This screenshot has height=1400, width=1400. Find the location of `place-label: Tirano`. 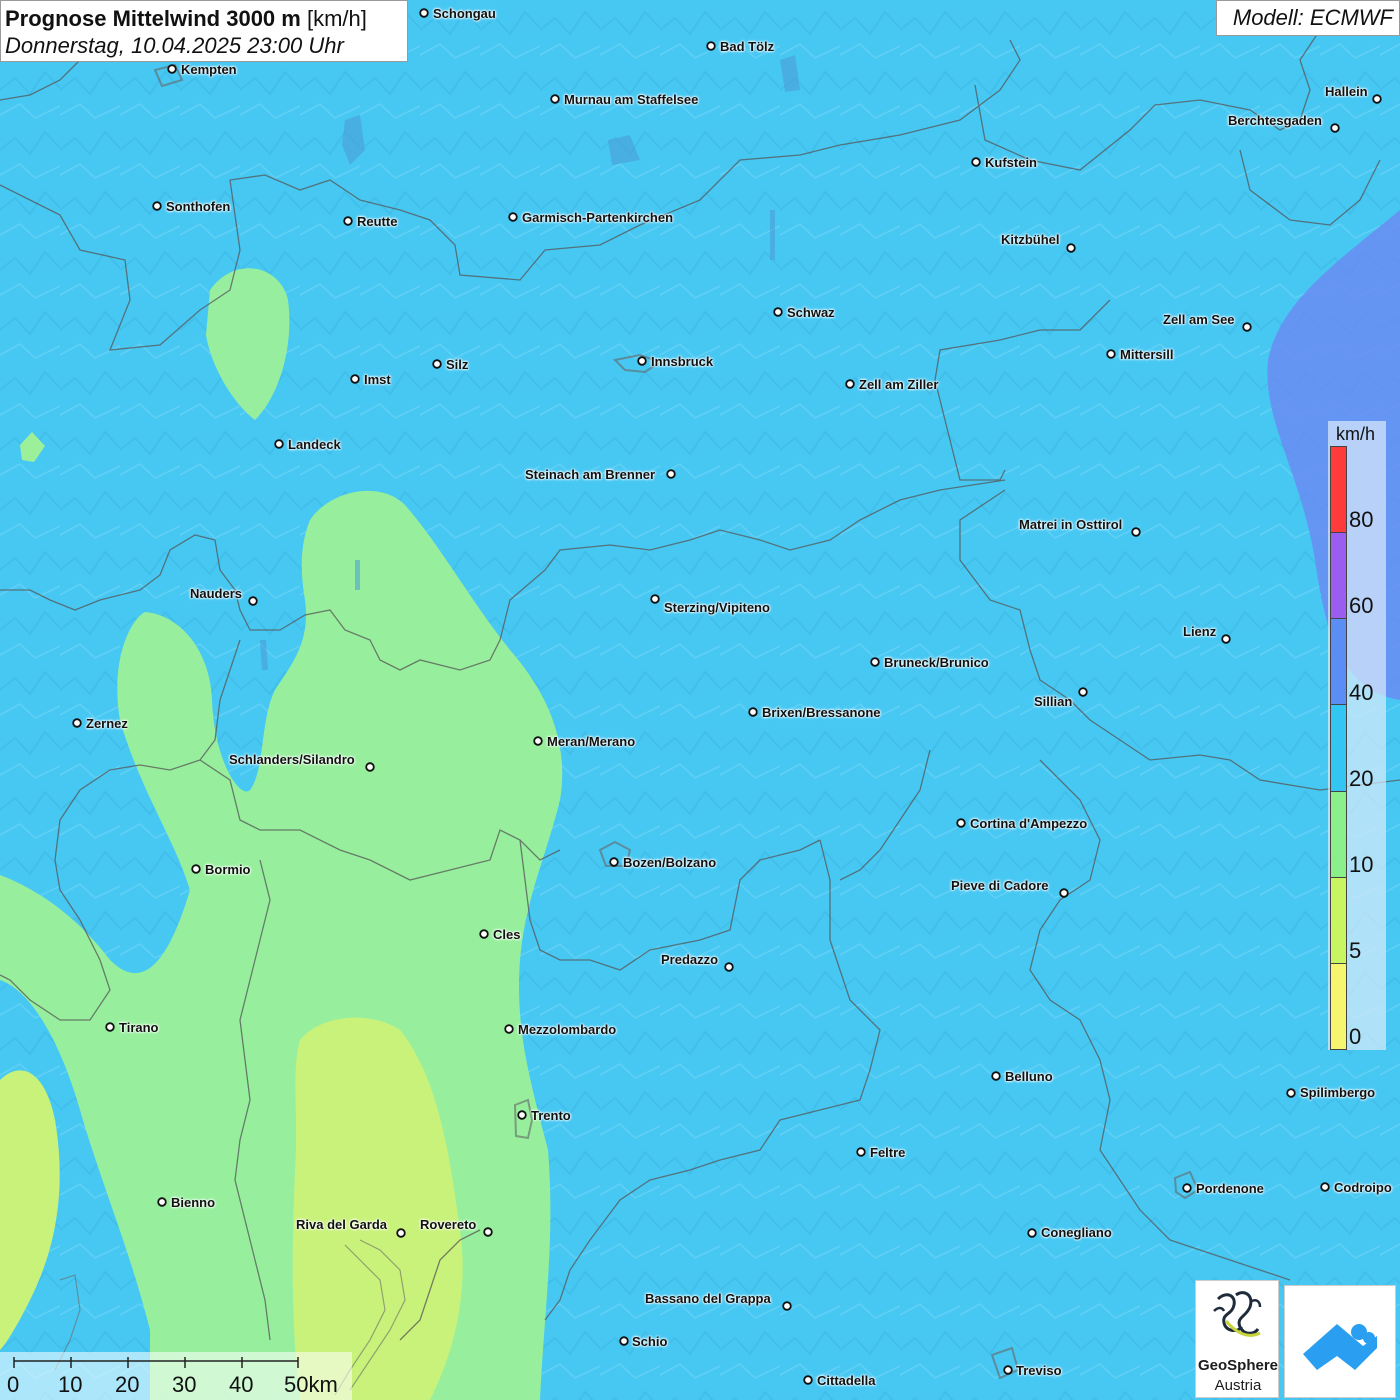

place-label: Tirano is located at coordinates (139, 1027).